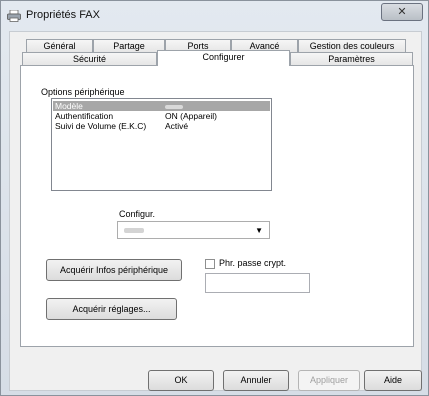  I want to click on tab-color-management: Gestion des couleurs, so click(352, 45).